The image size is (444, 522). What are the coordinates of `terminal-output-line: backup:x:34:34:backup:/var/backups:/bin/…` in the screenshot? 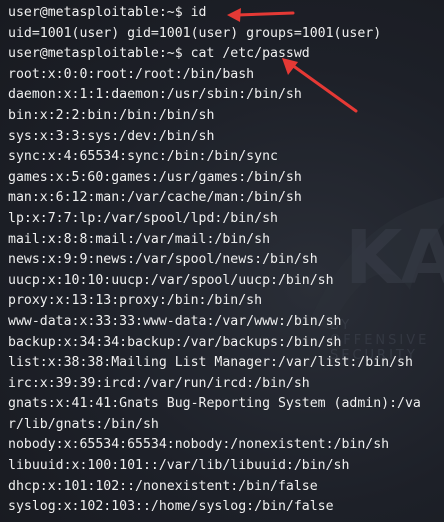 It's located at (175, 342).